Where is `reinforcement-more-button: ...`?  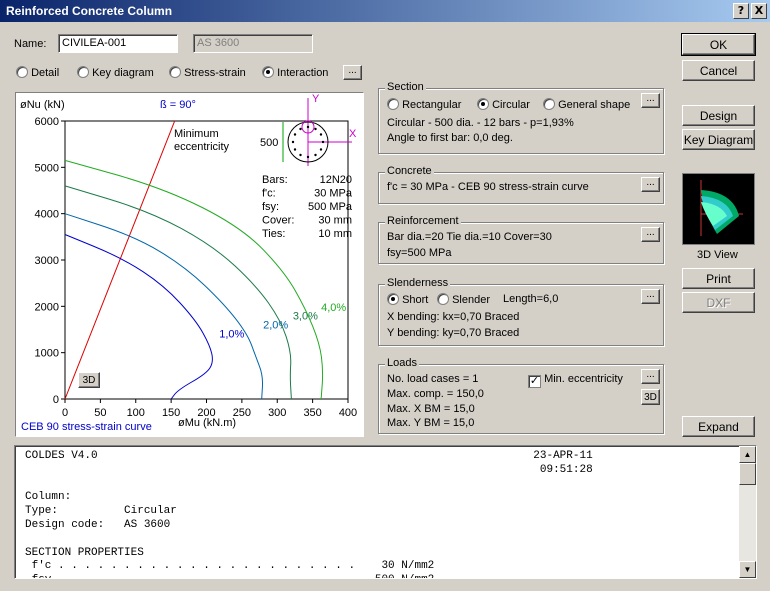
reinforcement-more-button: ... is located at coordinates (650, 234).